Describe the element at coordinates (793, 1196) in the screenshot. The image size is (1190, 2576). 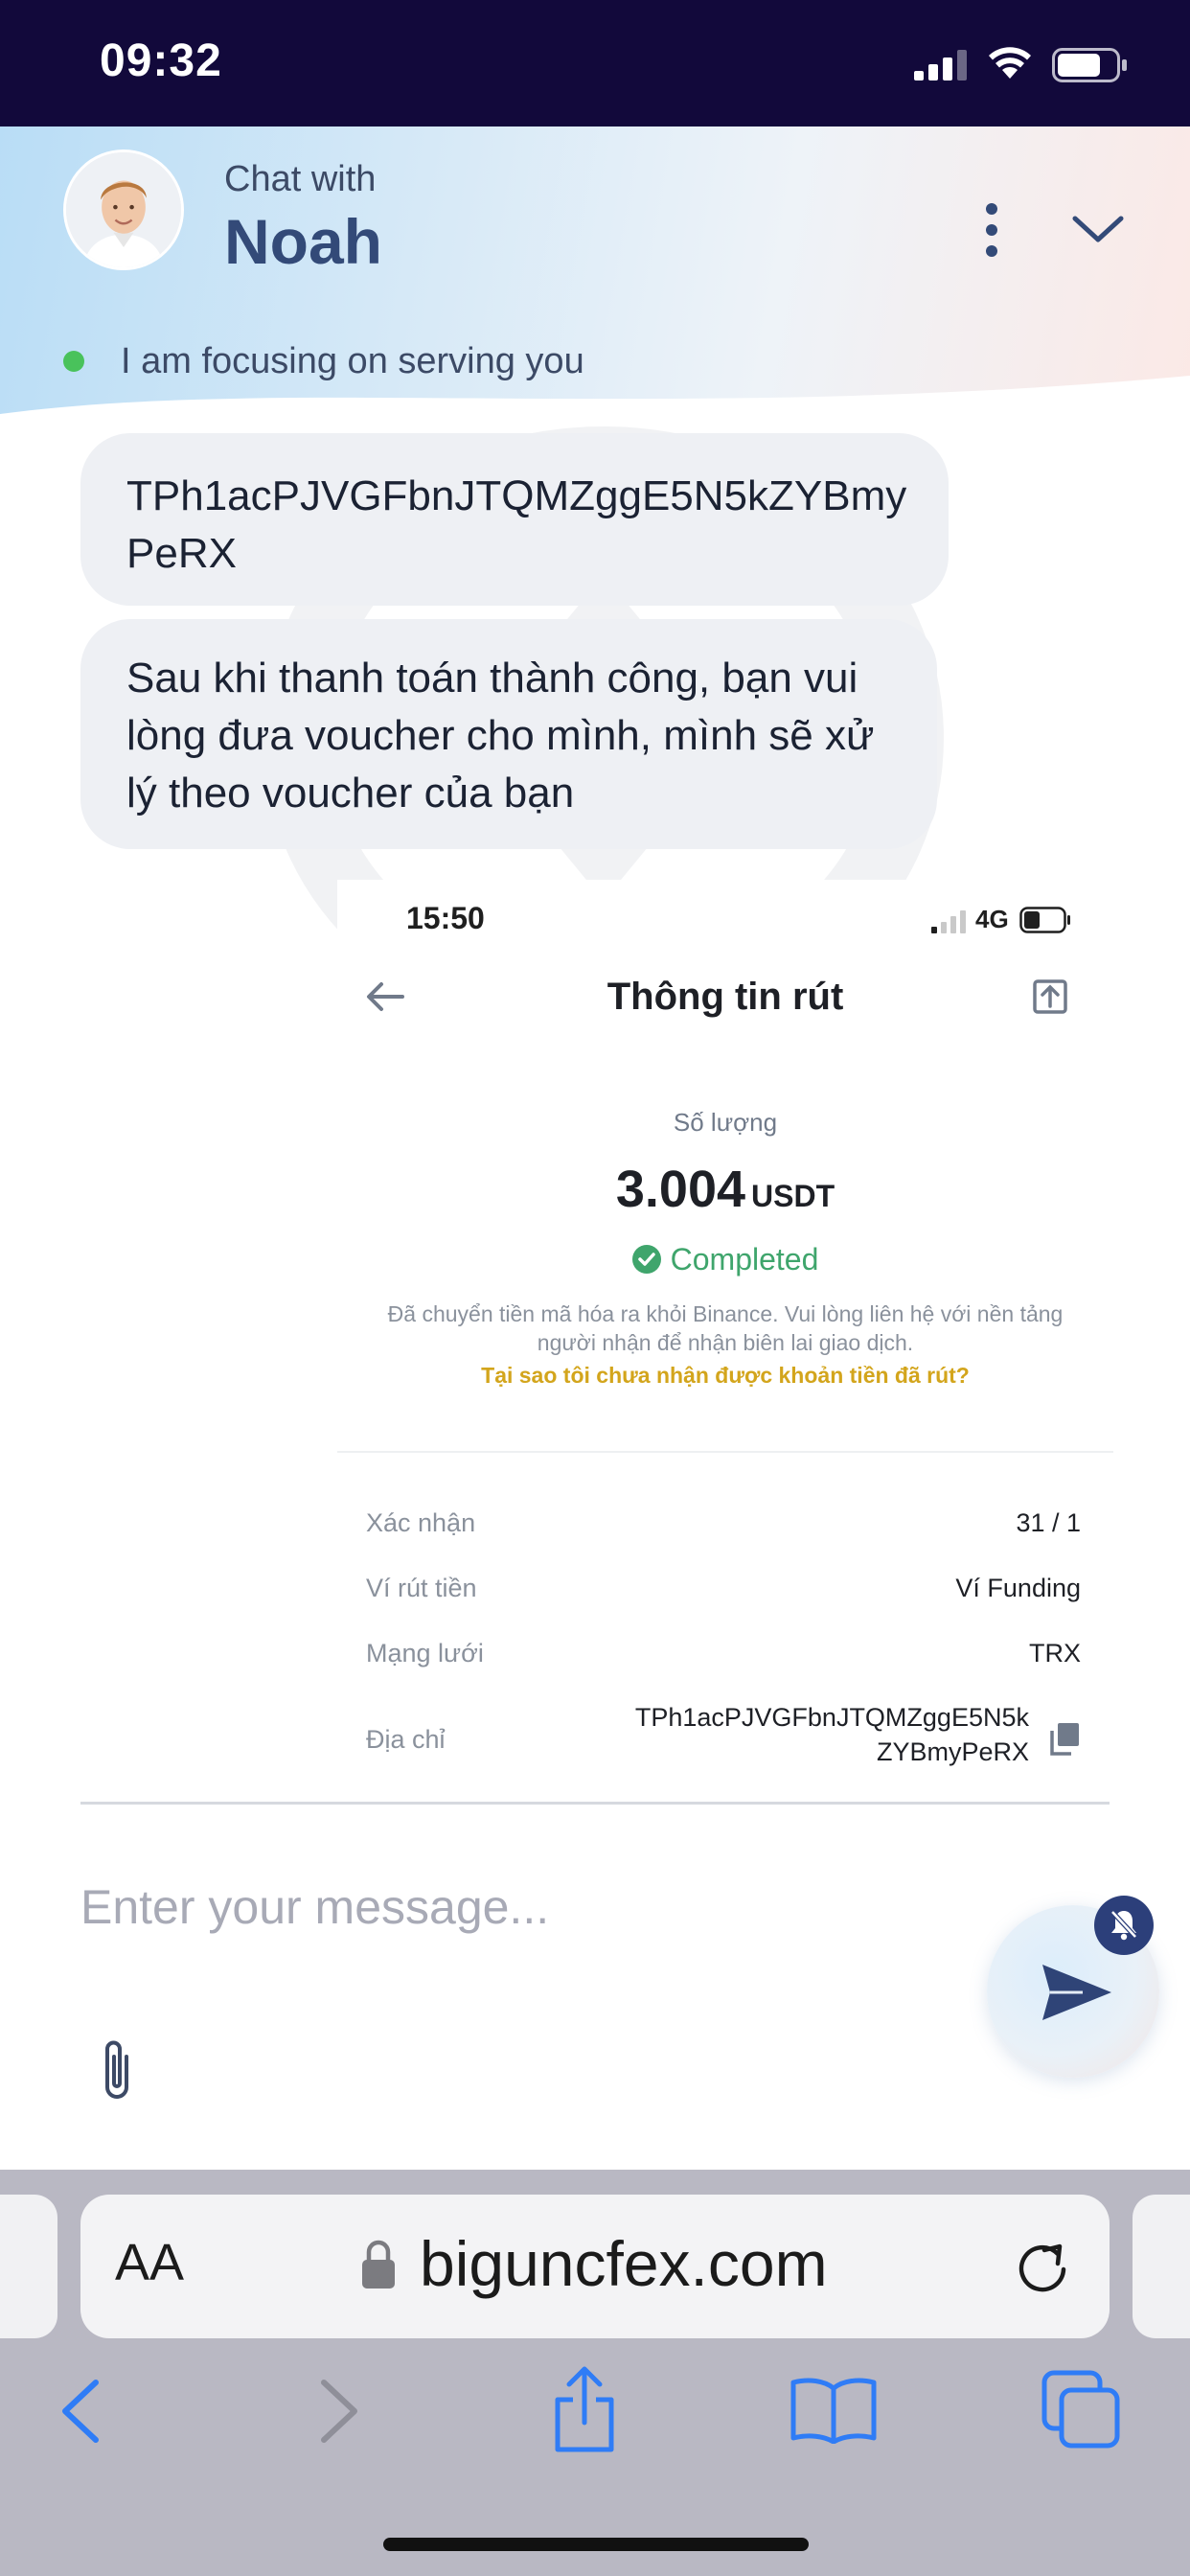
I see `amount-unit: USDT` at that location.